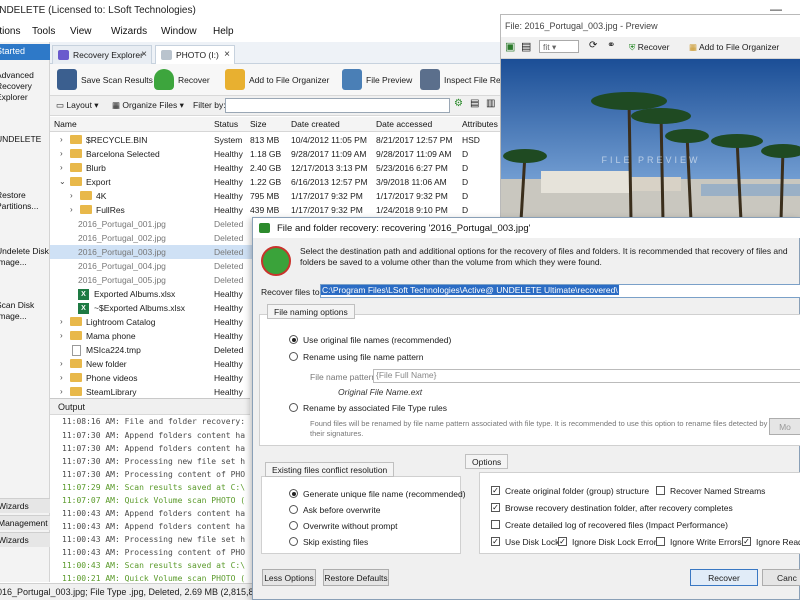 Image resolution: width=800 pixels, height=600 pixels. What do you see at coordinates (474, 103) in the screenshot?
I see `view-details-icon: ▤` at bounding box center [474, 103].